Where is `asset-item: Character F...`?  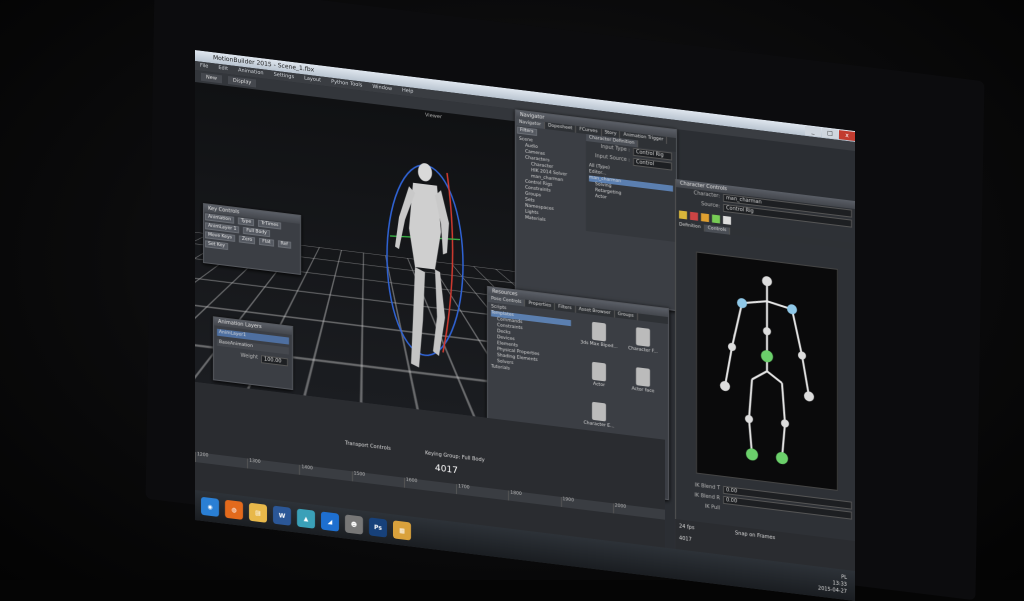
asset-item: Character F... is located at coordinates (643, 344).